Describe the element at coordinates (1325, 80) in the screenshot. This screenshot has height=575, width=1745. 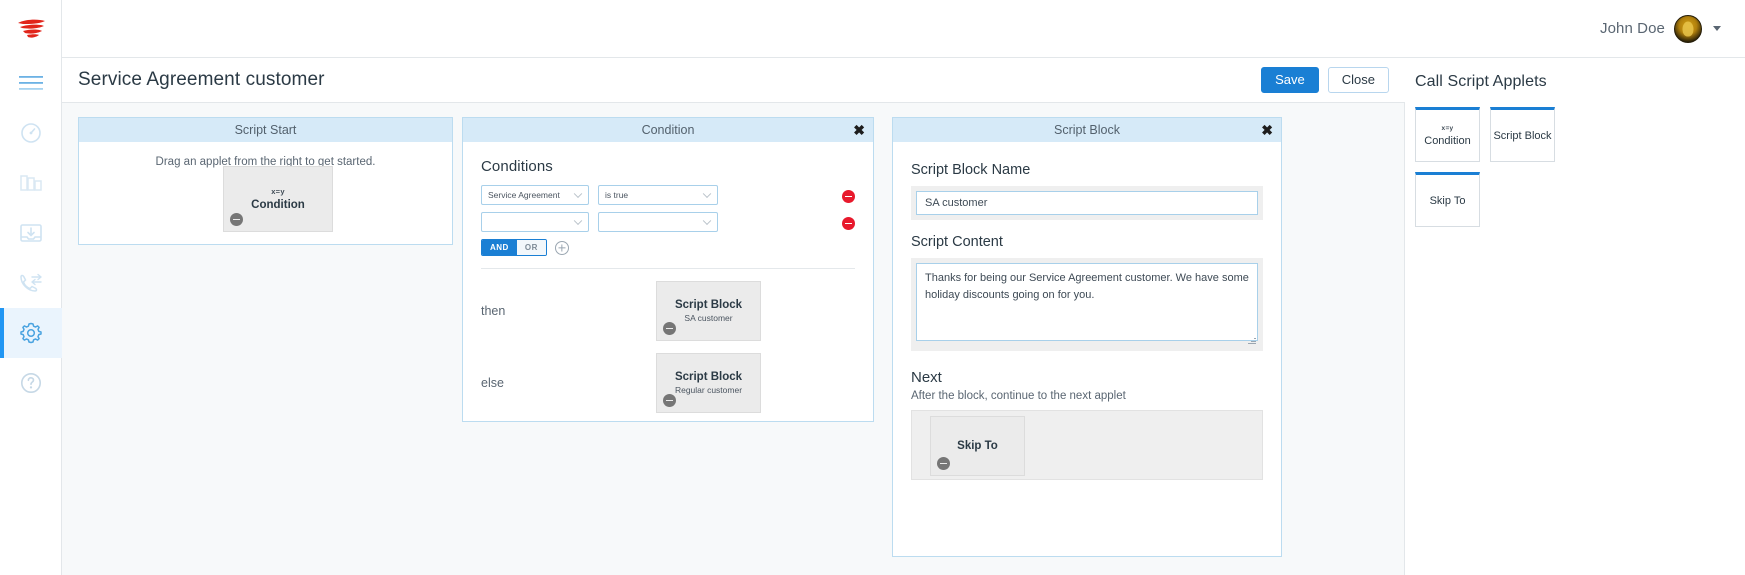
I see `header-actions: Save Close` at that location.